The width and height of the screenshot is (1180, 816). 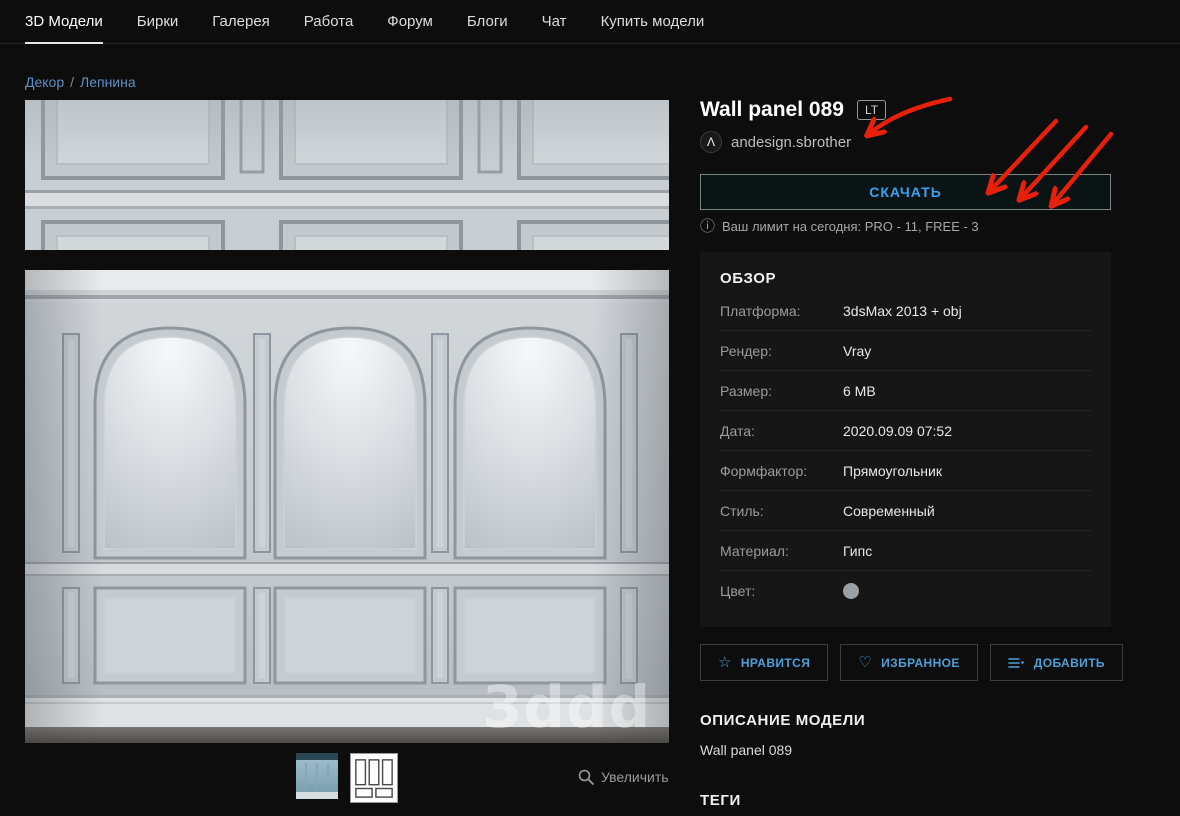 I want to click on overview-row-size: Размер: 6 MB, so click(x=905, y=391).